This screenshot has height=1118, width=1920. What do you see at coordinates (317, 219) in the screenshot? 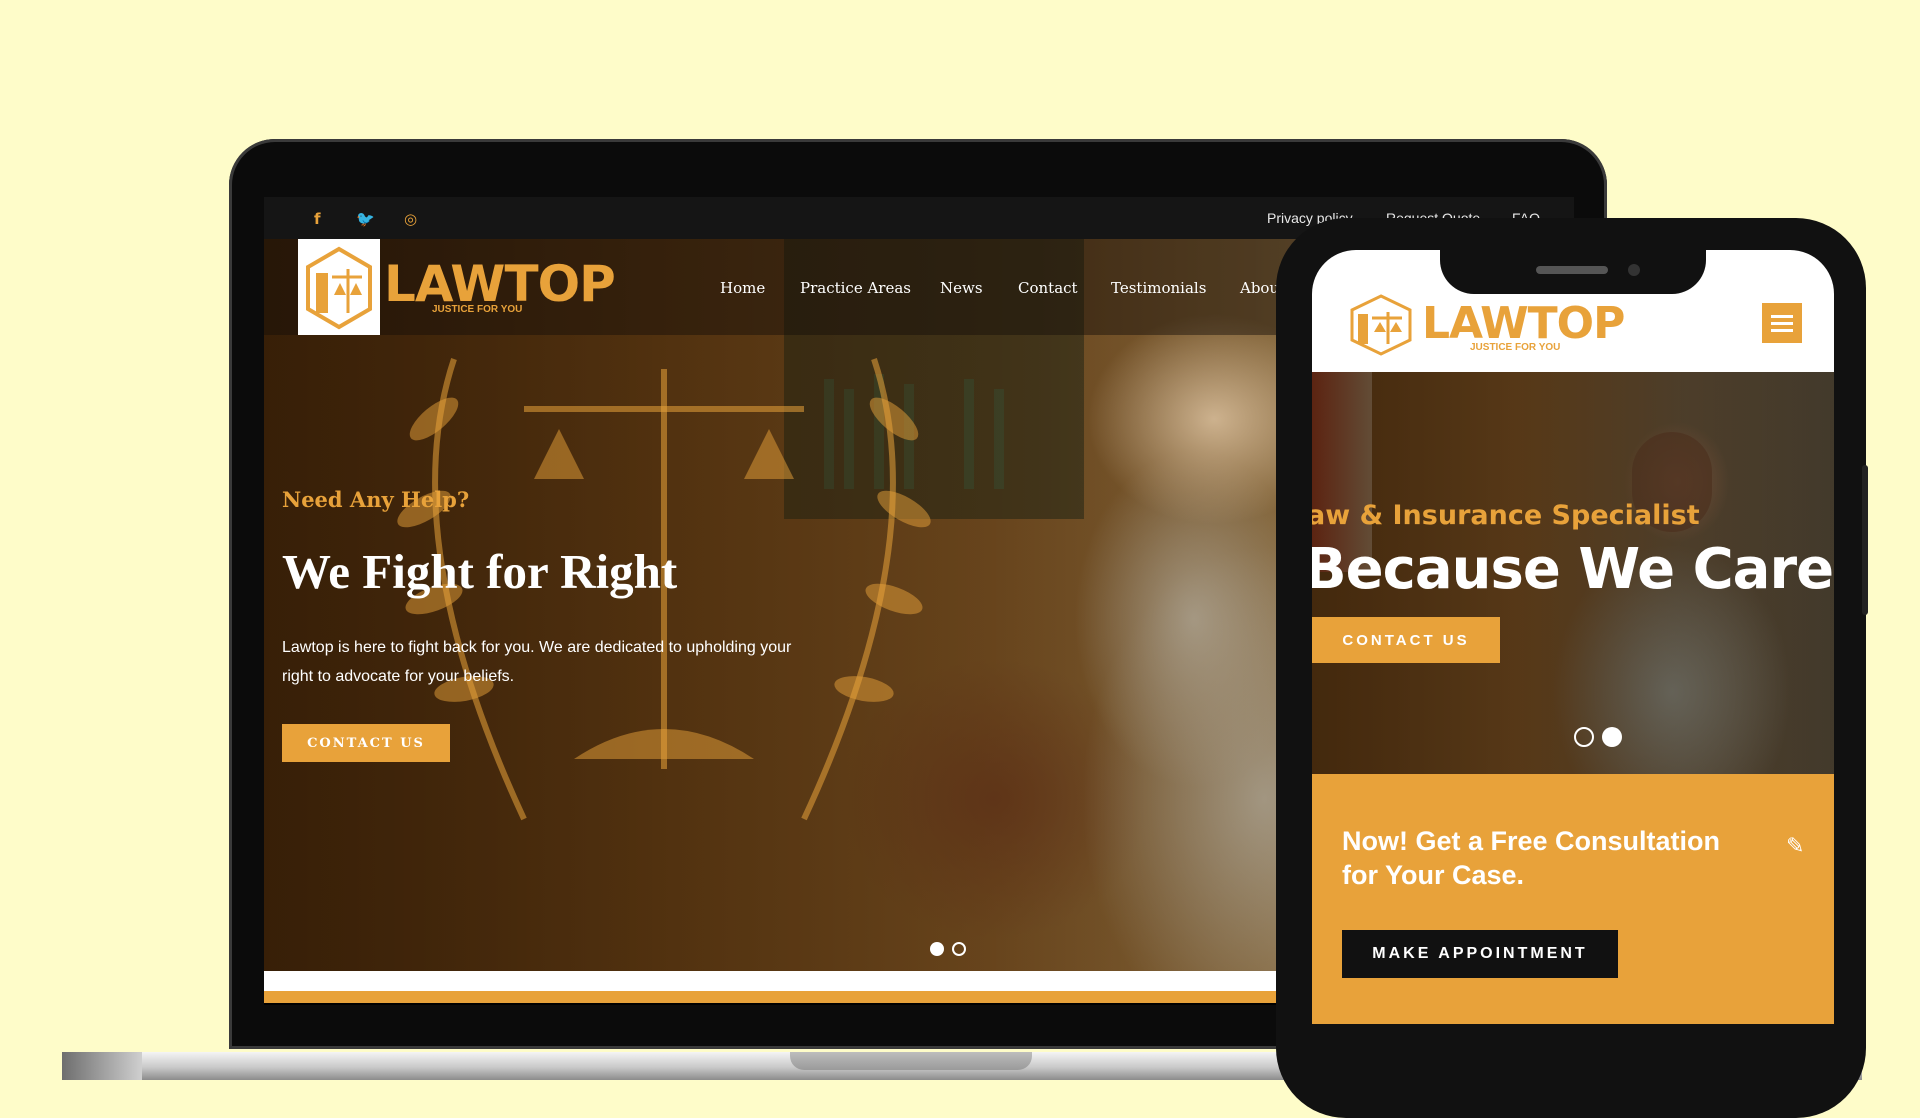
I see `facebook-icon: f` at bounding box center [317, 219].